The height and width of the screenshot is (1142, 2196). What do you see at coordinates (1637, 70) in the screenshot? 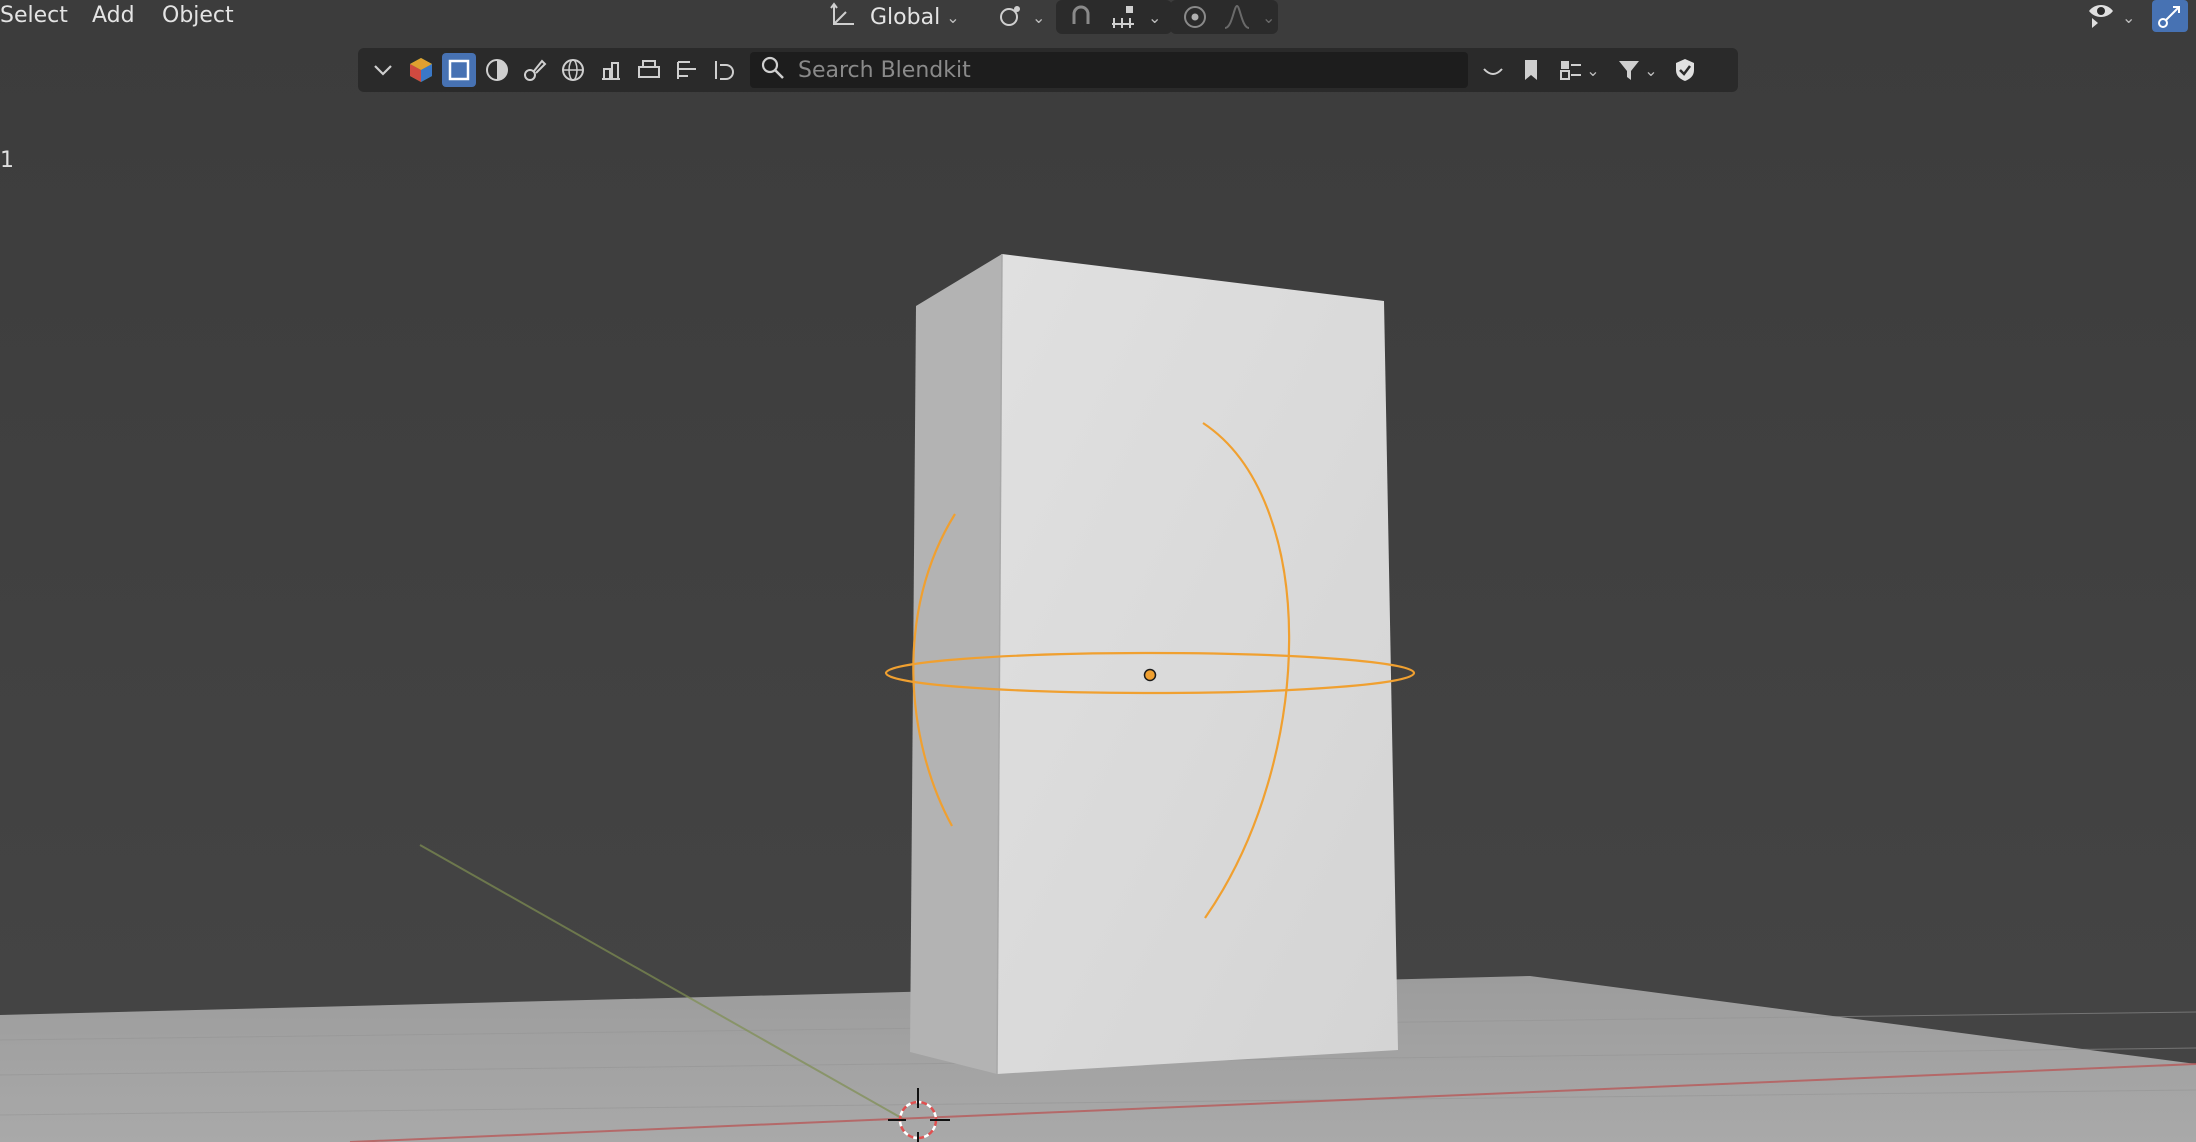
I see `filter-icon: ⌄` at bounding box center [1637, 70].